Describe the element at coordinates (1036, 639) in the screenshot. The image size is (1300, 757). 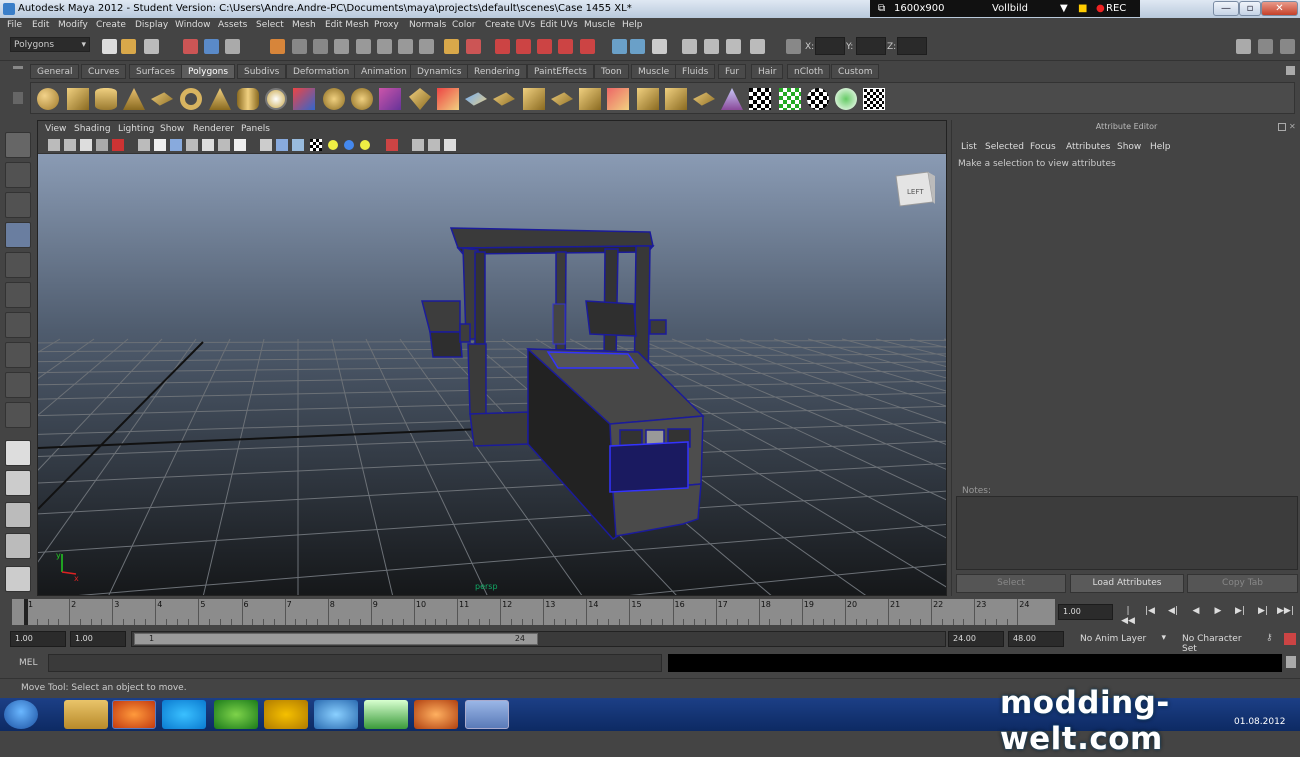
I see `animation-end-field: 48.00` at that location.